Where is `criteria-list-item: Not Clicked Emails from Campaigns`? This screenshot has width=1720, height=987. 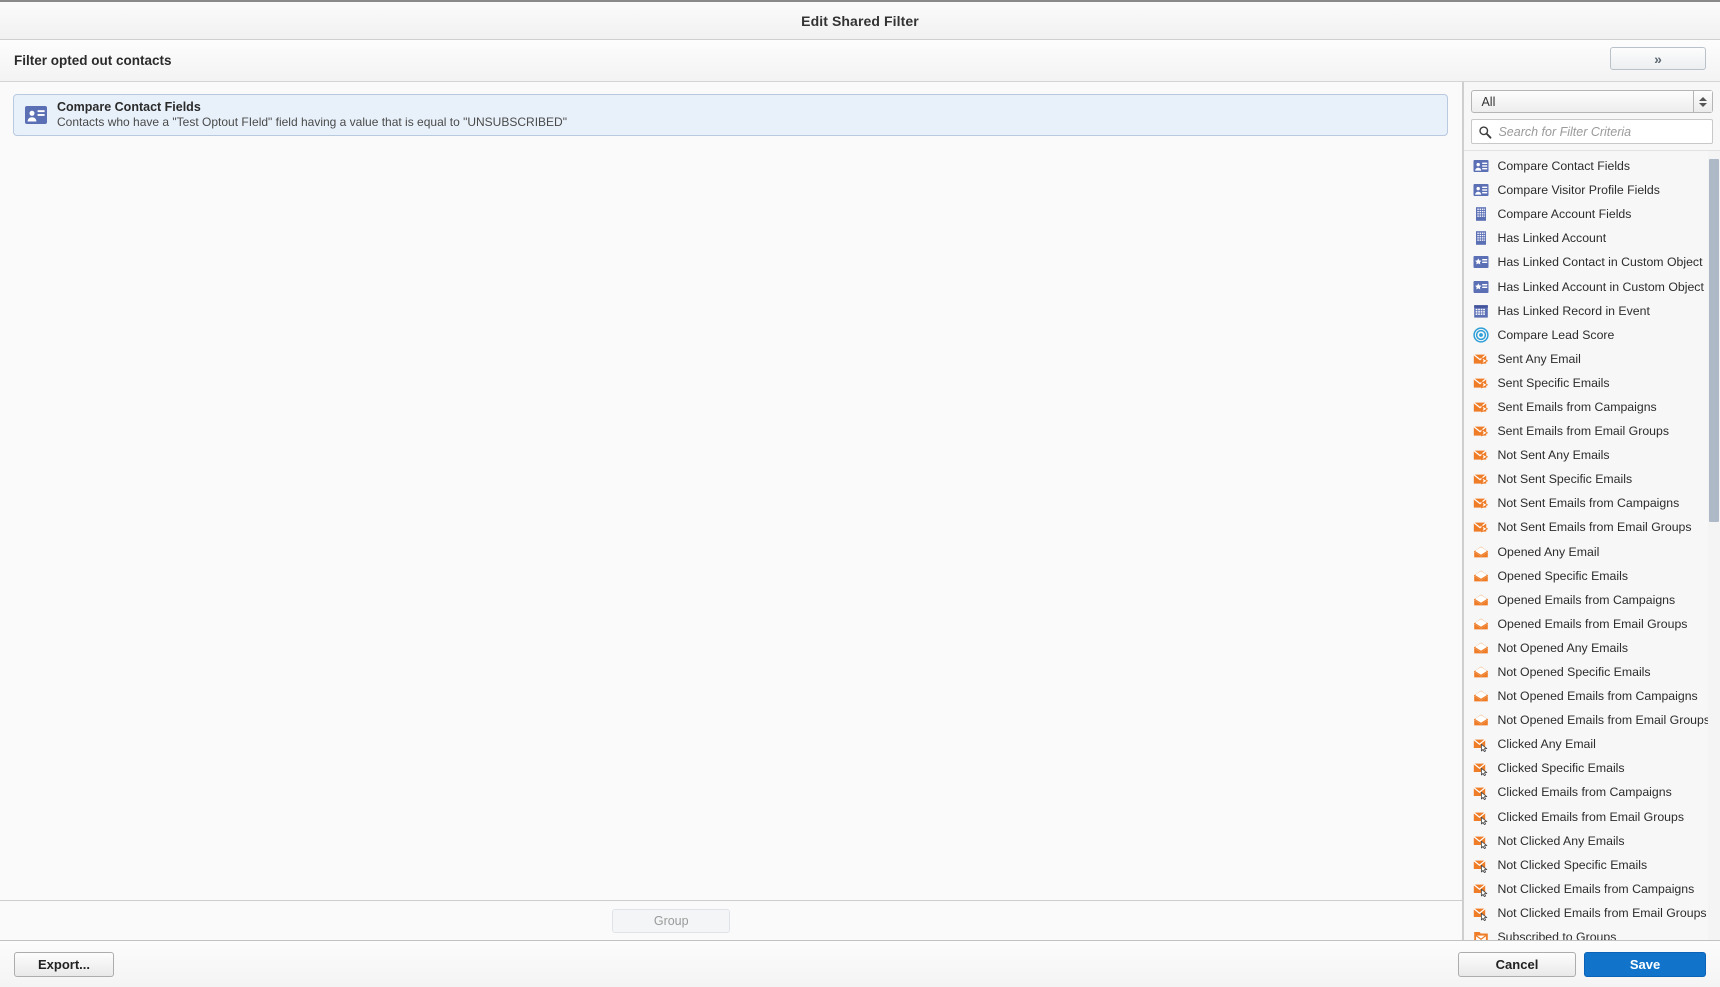
criteria-list-item: Not Clicked Emails from Campaigns is located at coordinates (1587, 889).